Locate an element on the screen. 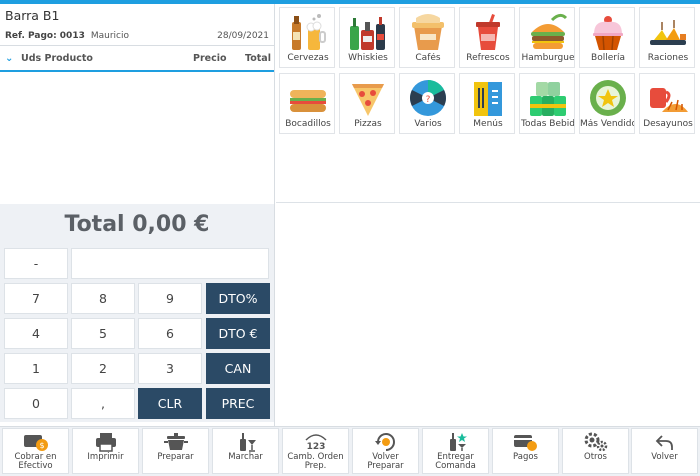  key-0: 0 is located at coordinates (36, 403).